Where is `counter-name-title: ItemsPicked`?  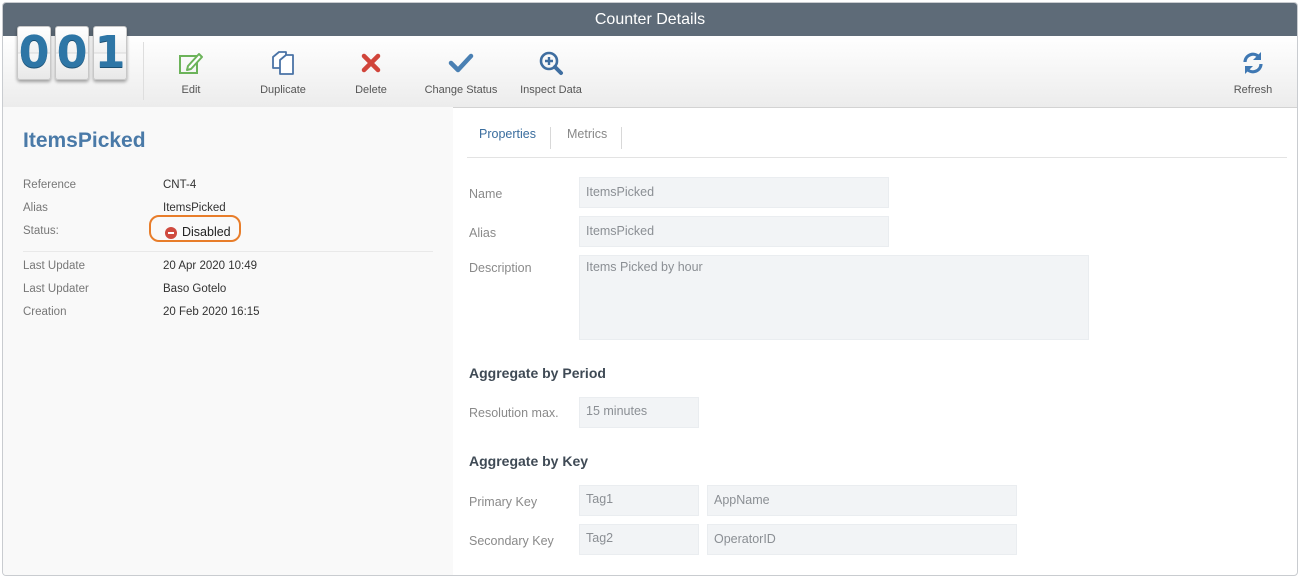
counter-name-title: ItemsPicked is located at coordinates (84, 140).